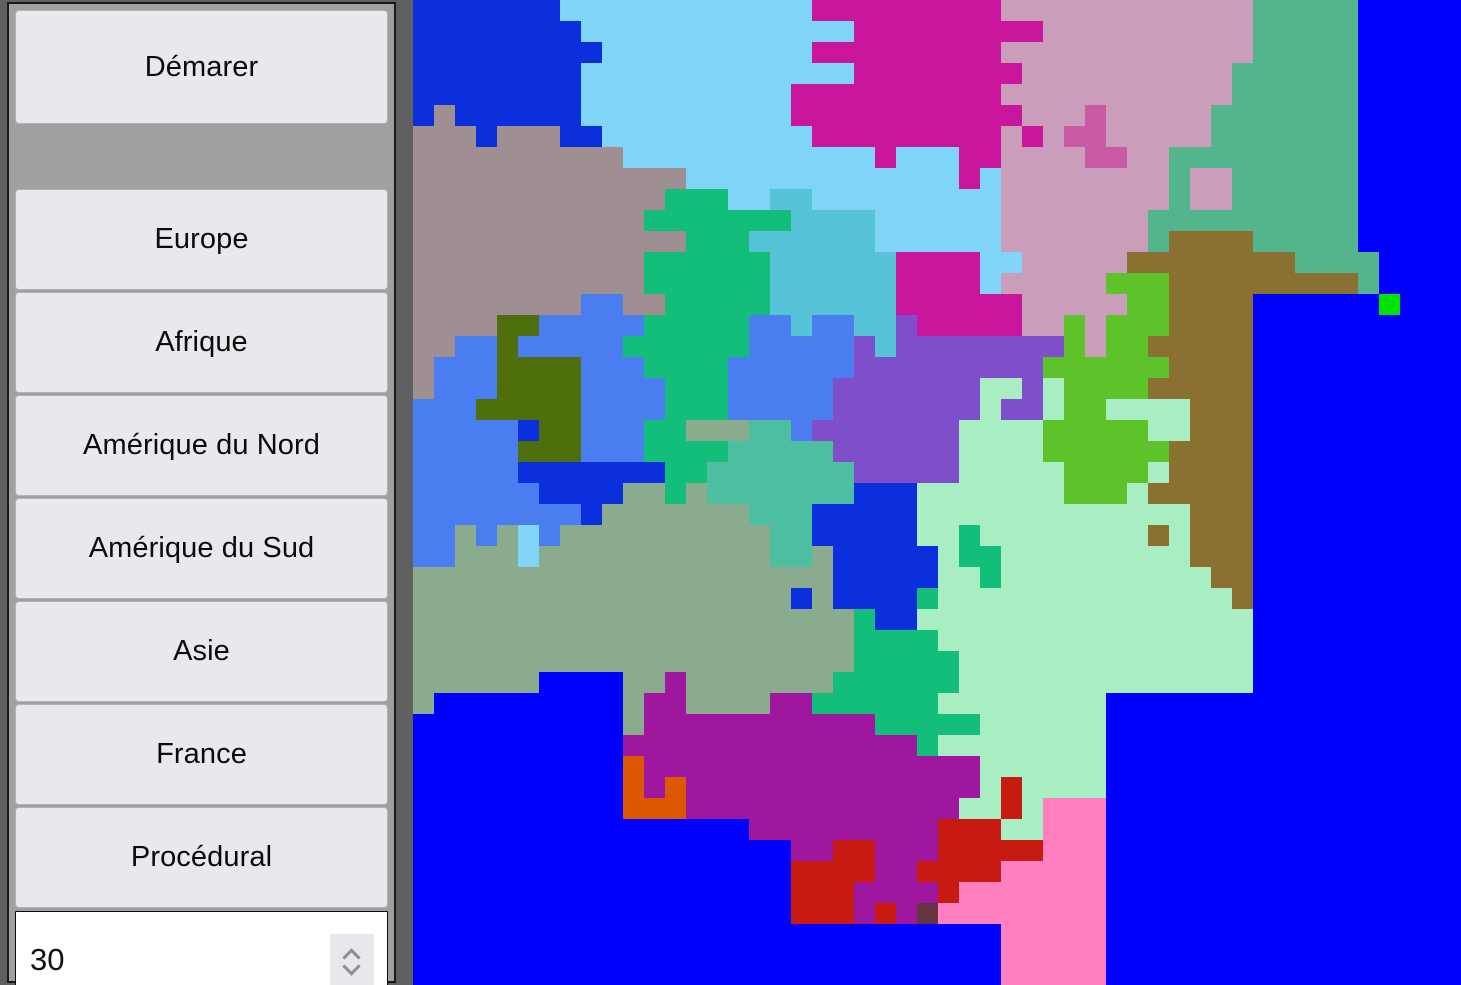 The image size is (1461, 985). I want to click on europe-button: Europe, so click(201, 239).